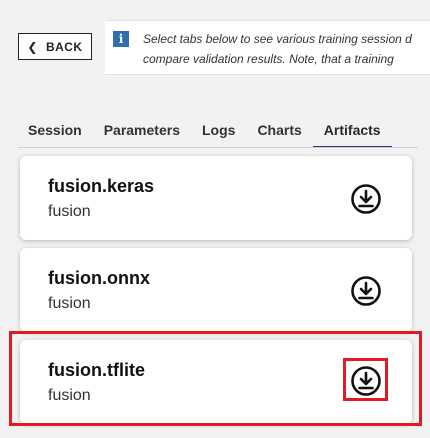  What do you see at coordinates (352, 133) in the screenshot?
I see `tab-artifacts: Artifacts` at bounding box center [352, 133].